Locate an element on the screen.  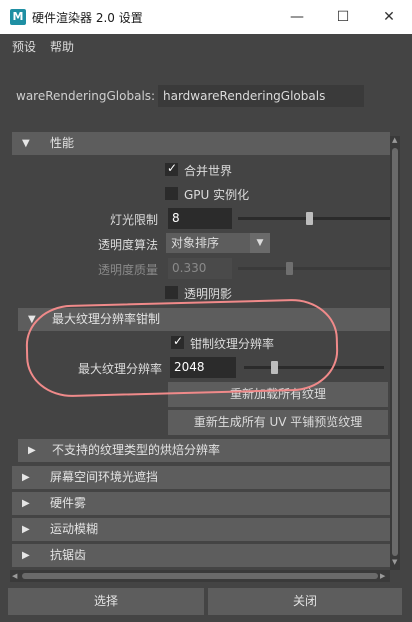
section-bake-resolution-header: ▶ 不支持的纹理类型的烘焙分辨率 is located at coordinates (204, 450).